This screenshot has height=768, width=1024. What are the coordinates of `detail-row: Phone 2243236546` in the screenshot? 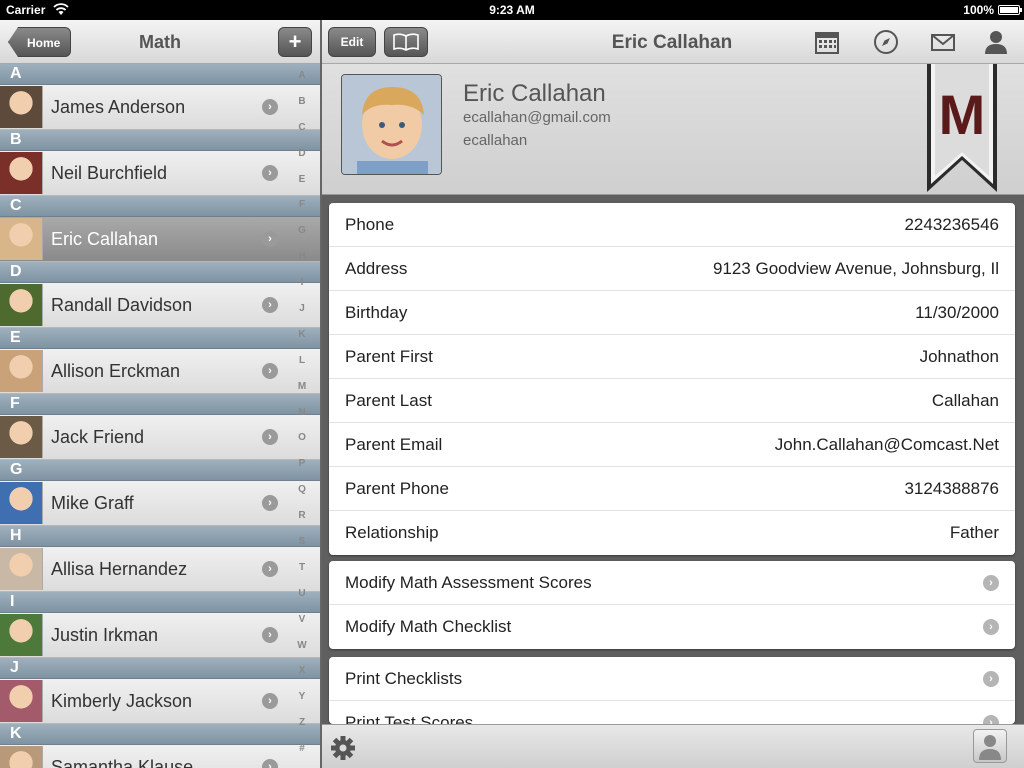 It's located at (672, 225).